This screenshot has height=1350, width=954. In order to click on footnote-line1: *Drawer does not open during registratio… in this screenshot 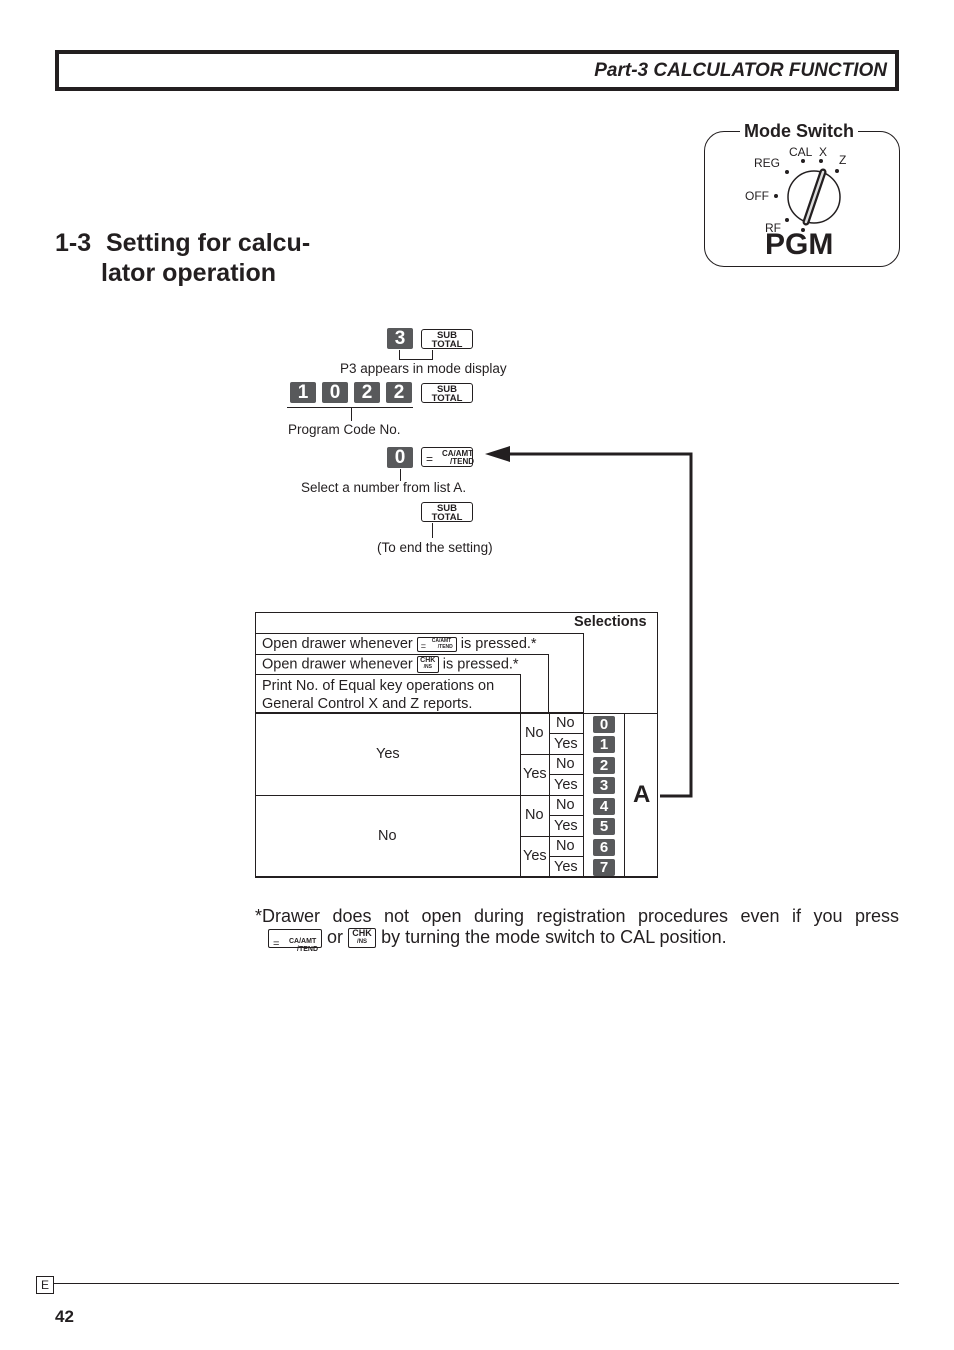, I will do `click(577, 916)`.